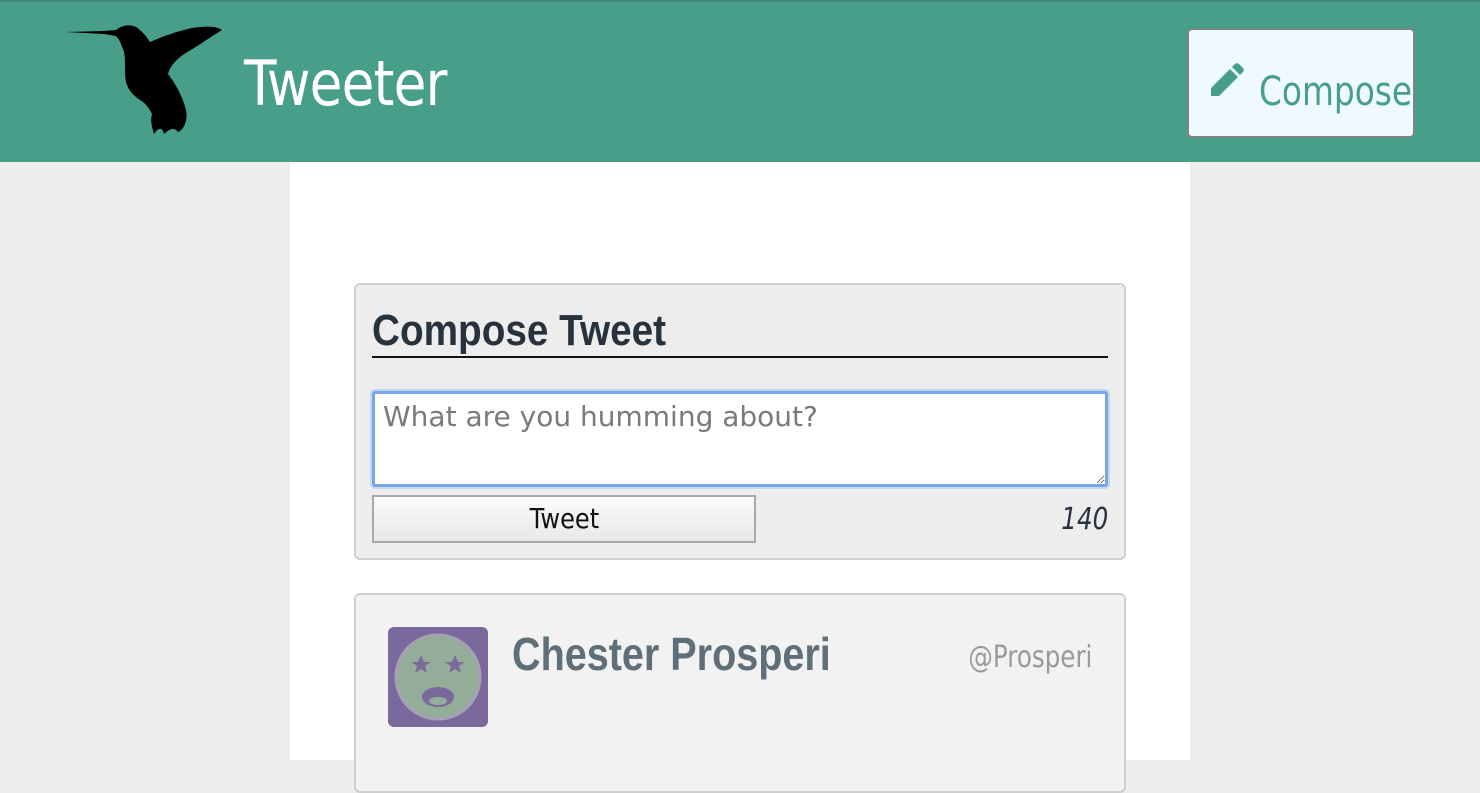 The width and height of the screenshot is (1480, 793). I want to click on compose-button: Compose, so click(1301, 83).